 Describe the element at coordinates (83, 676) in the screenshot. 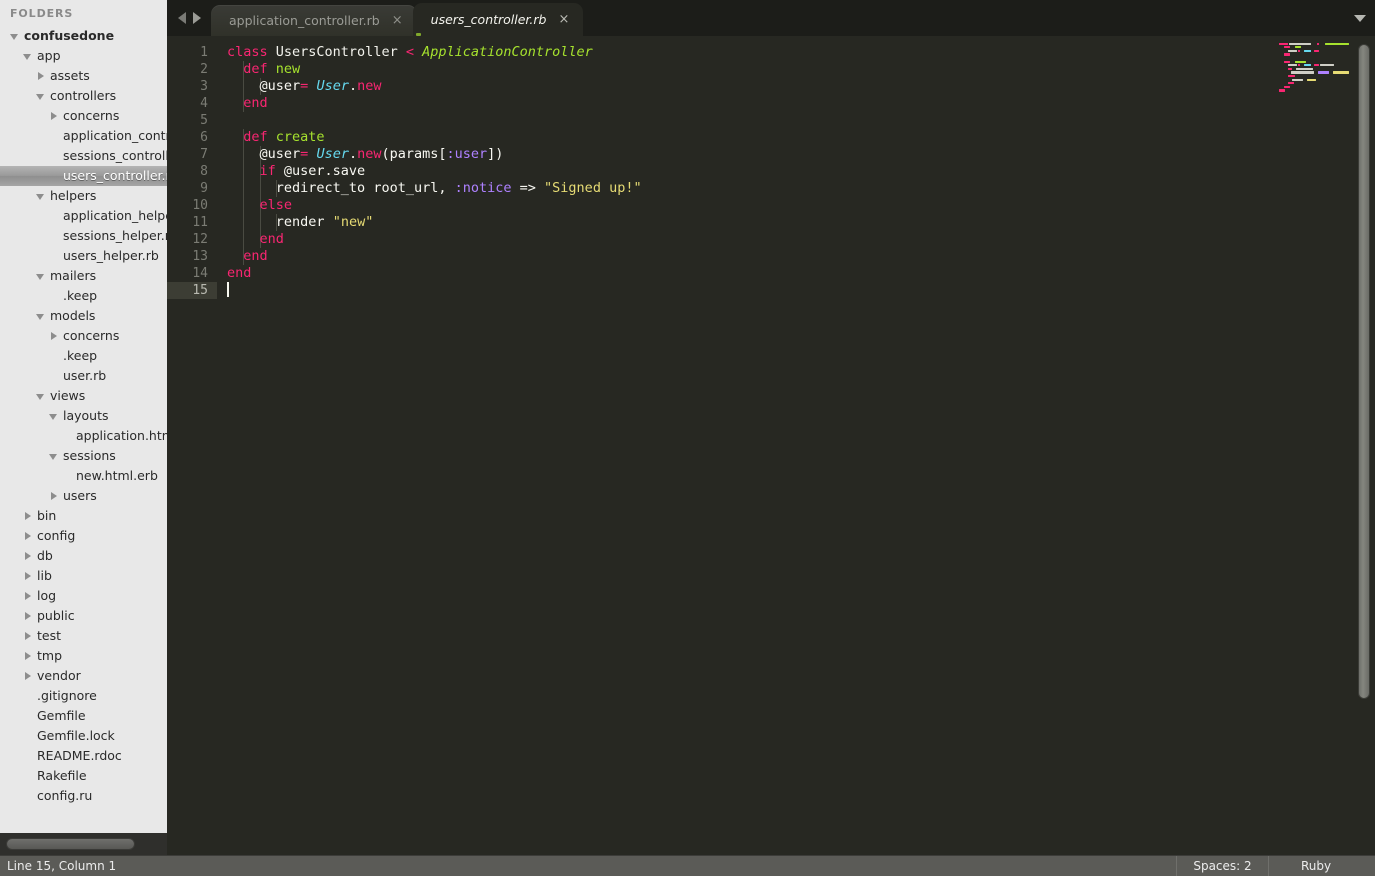

I see `sidebar-item-vendor: vendor` at that location.